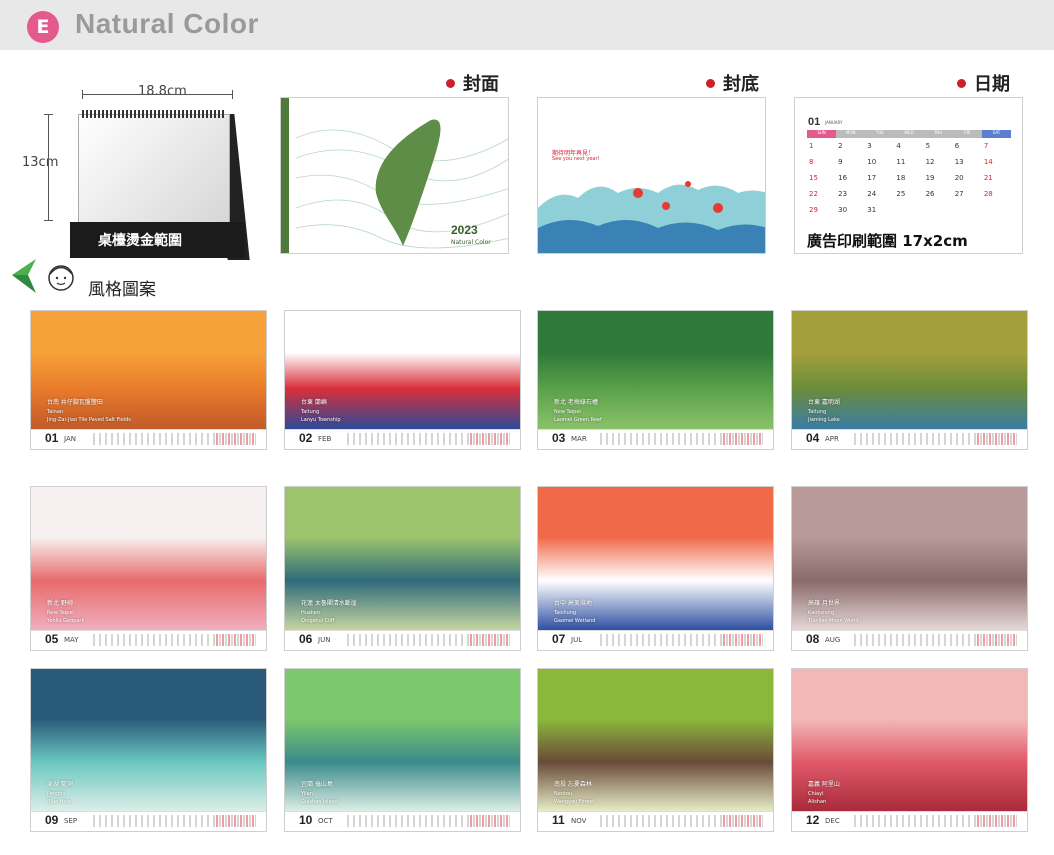  I want to click on style-heading: 風格圖案, so click(93, 278).